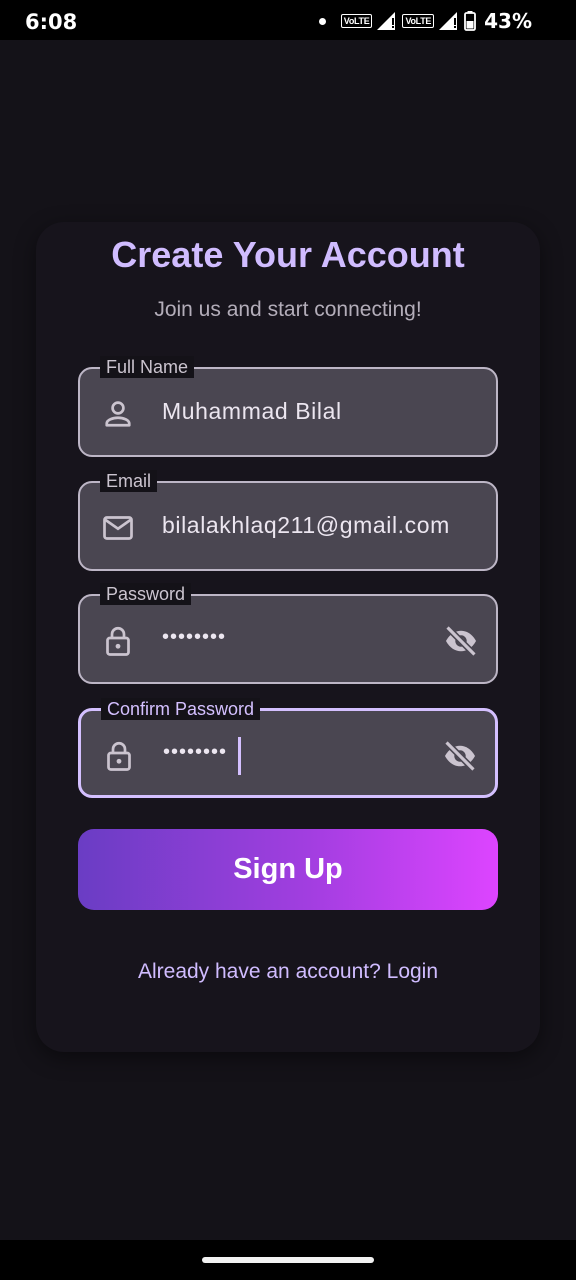 Image resolution: width=576 pixels, height=1280 pixels. I want to click on email-input: bilalakhlaq211@gmail.com, so click(324, 528).